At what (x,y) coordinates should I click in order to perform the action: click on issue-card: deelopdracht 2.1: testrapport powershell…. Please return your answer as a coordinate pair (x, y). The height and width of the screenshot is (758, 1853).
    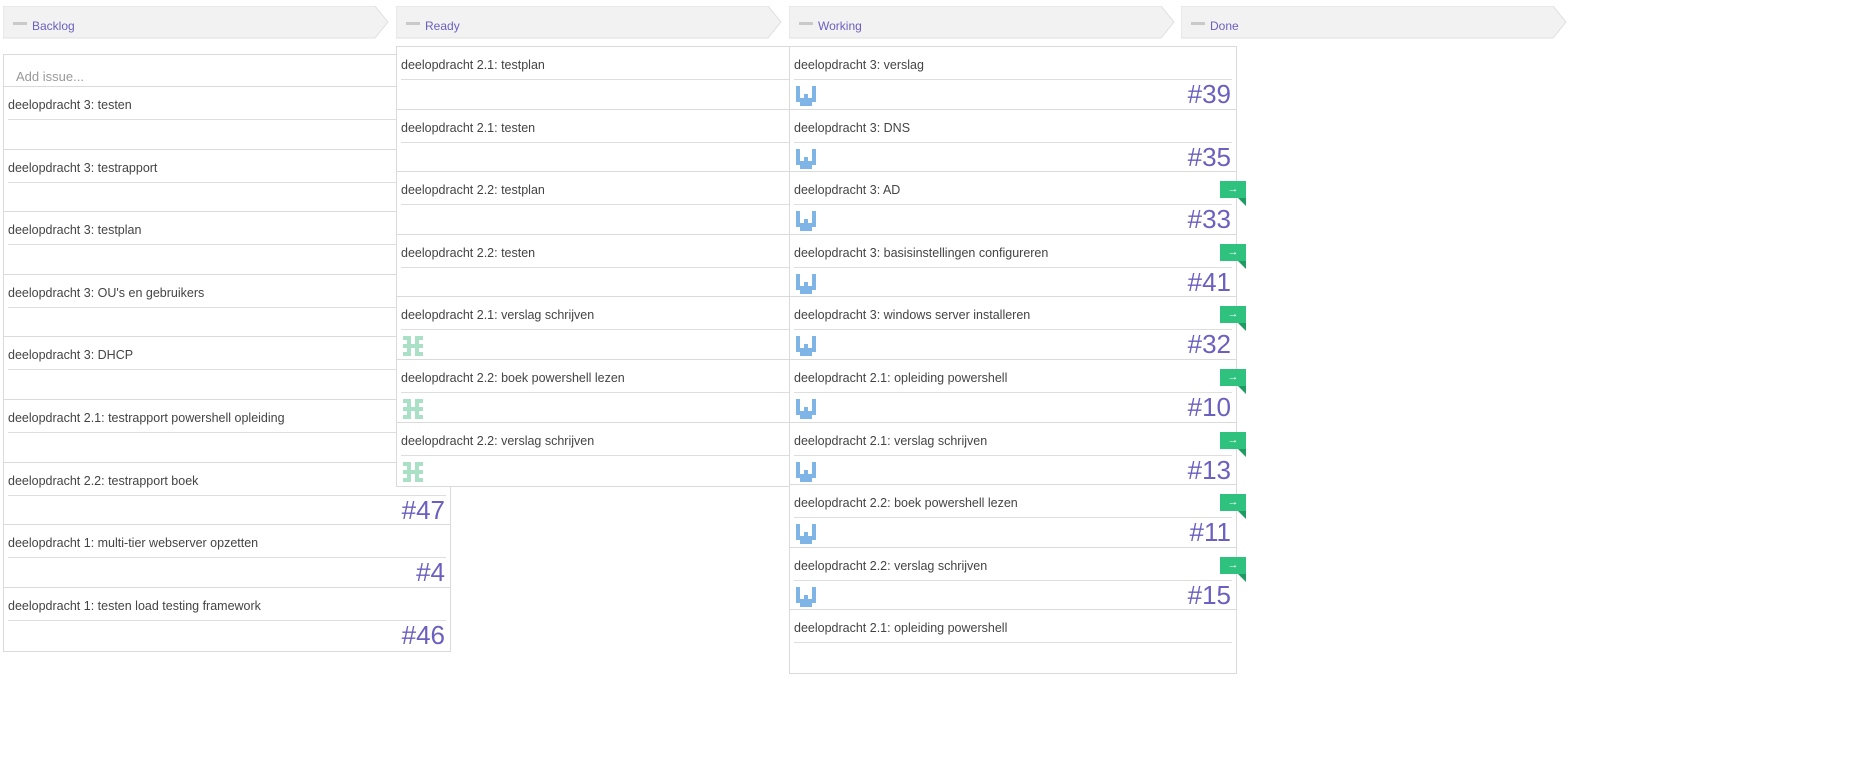
    Looking at the image, I should click on (227, 431).